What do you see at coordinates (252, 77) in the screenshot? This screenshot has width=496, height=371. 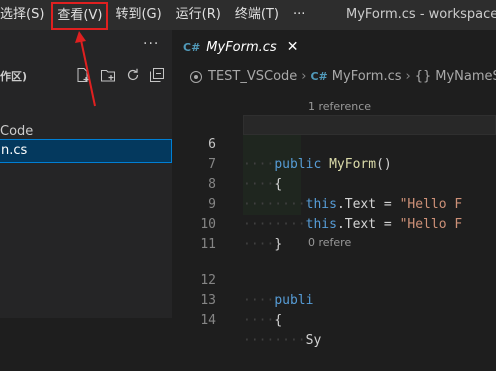 I see `breadcrumb-root: TEST_VSCode` at bounding box center [252, 77].